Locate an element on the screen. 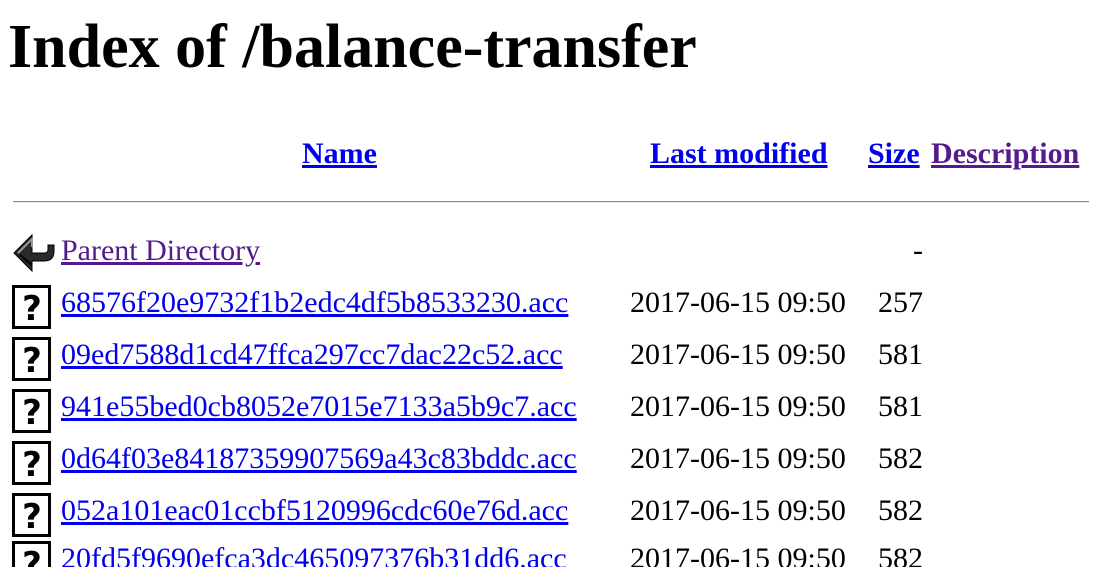  file-link: 68576f20e9732f1b2edc4df5b8533230.acc is located at coordinates (314, 303).